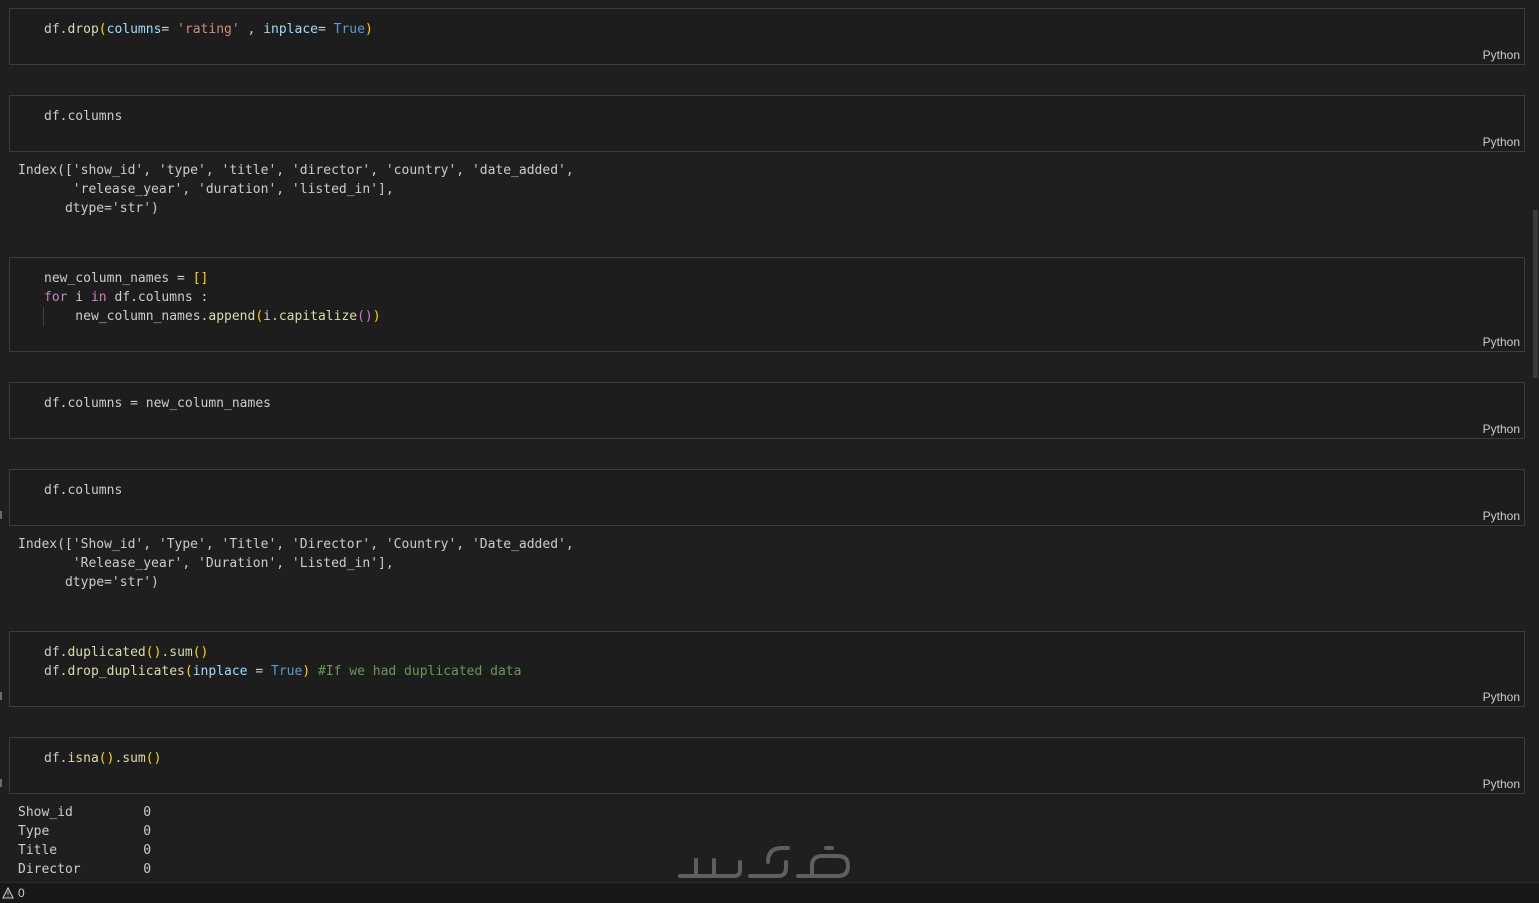  Describe the element at coordinates (769, 892) in the screenshot. I see `status-bar: 0` at that location.